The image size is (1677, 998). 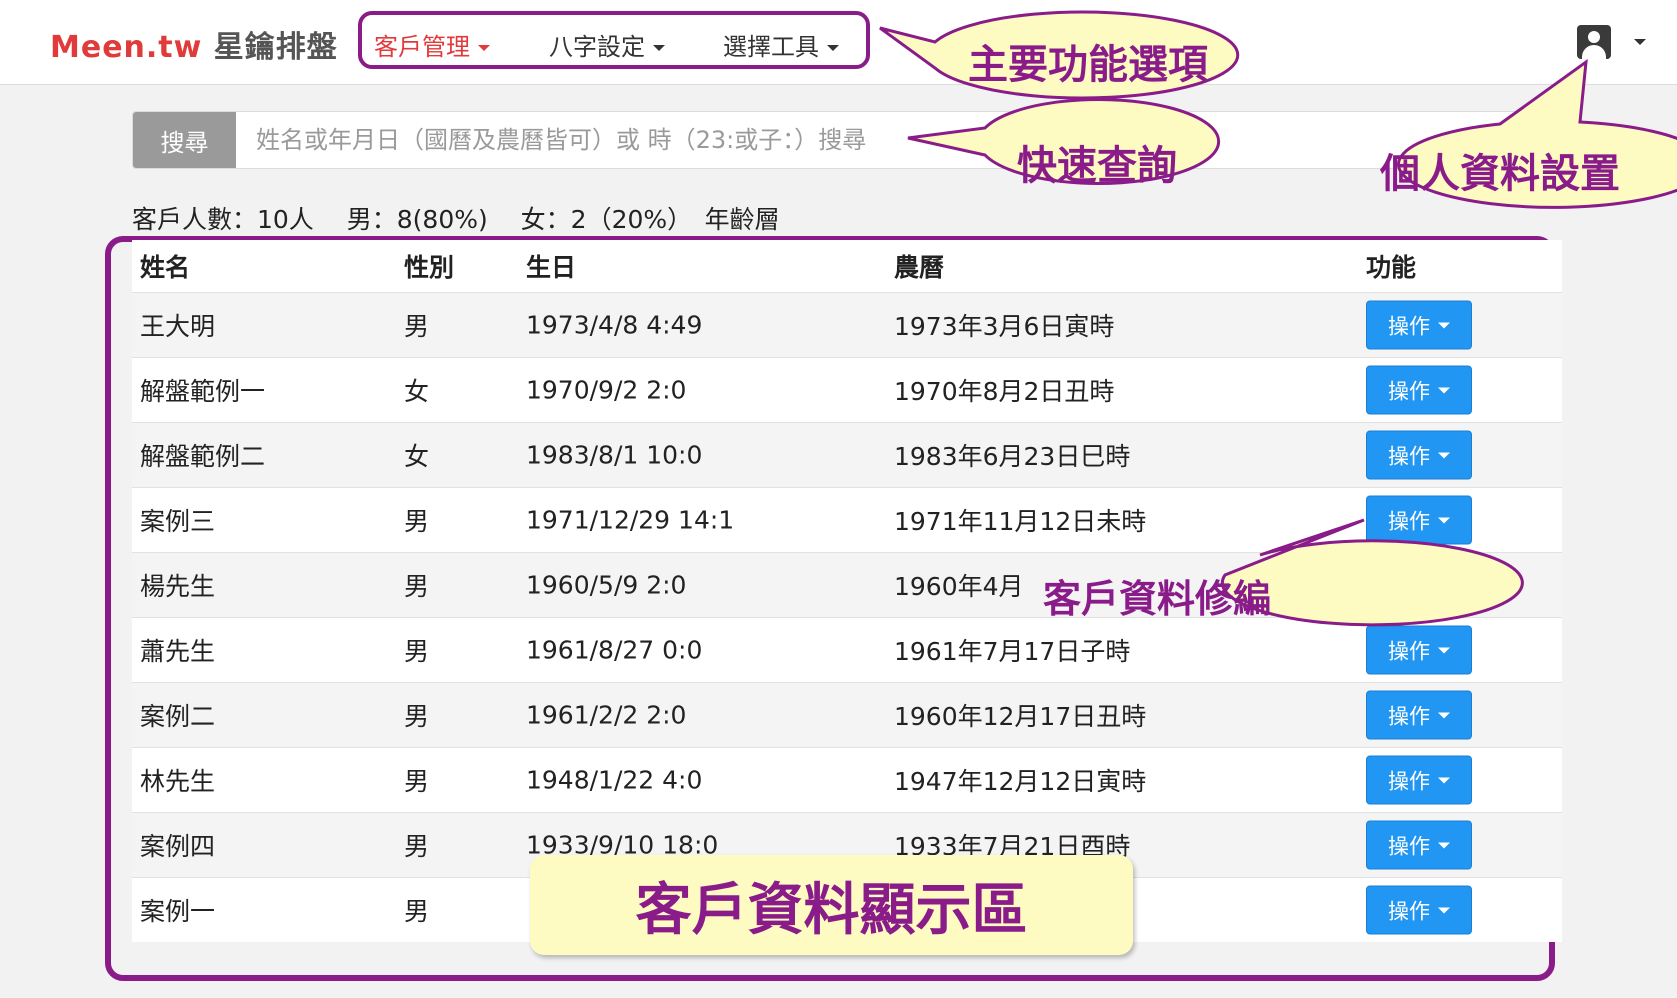 What do you see at coordinates (203, 391) in the screenshot?
I see `cell-name: 解盤範例一` at bounding box center [203, 391].